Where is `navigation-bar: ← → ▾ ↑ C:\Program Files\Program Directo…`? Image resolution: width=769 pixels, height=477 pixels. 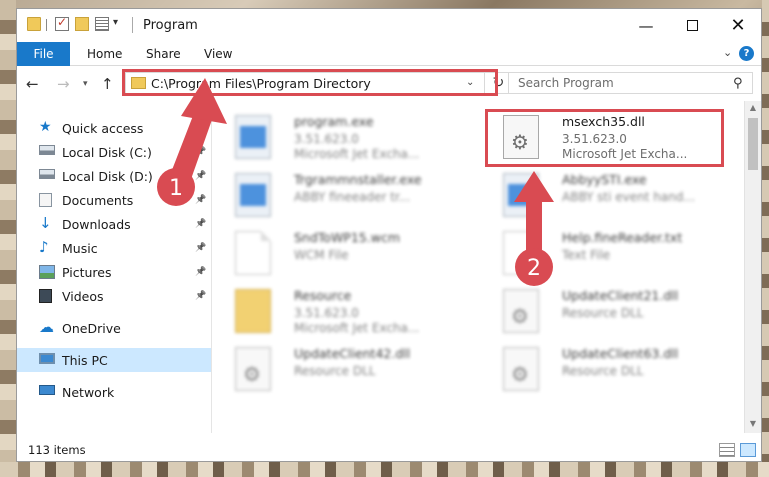 navigation-bar: ← → ▾ ↑ C:\Program Files\Program Directo… is located at coordinates (389, 83).